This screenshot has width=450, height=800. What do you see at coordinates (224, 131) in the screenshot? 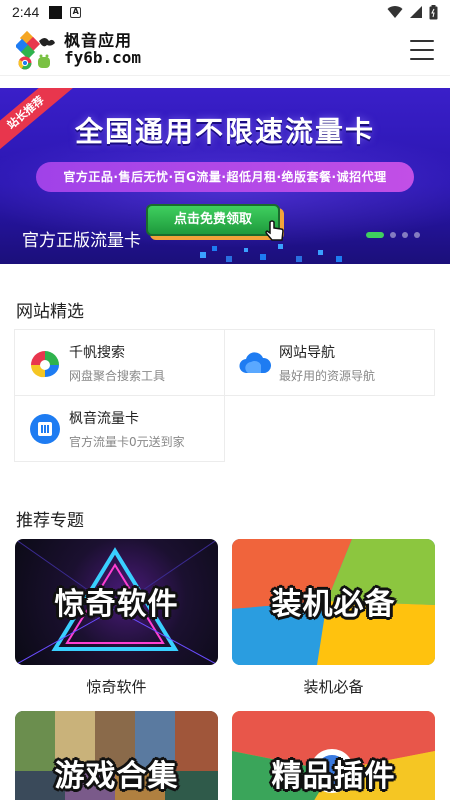
I see `banner-title: 全国通用不限速流量卡` at bounding box center [224, 131].